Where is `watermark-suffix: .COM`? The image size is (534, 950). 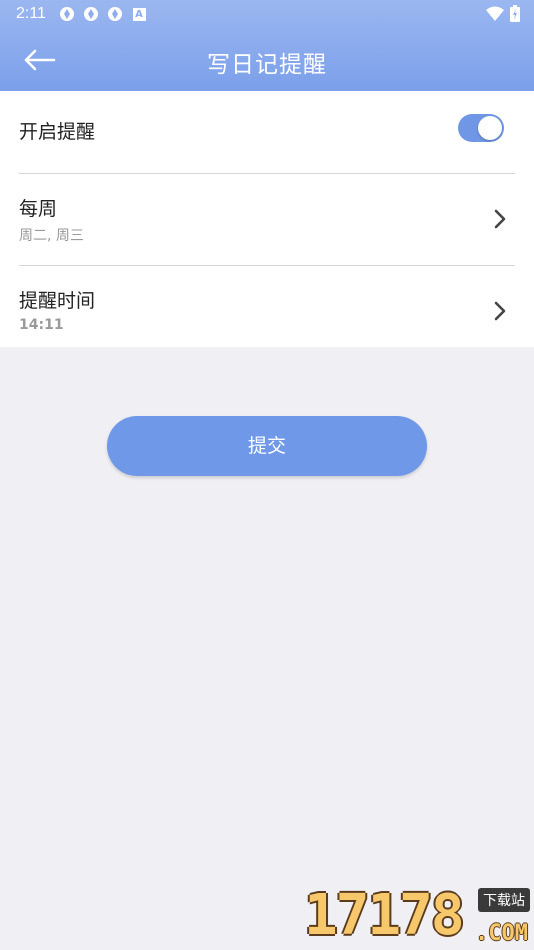 watermark-suffix: .COM is located at coordinates (501, 933).